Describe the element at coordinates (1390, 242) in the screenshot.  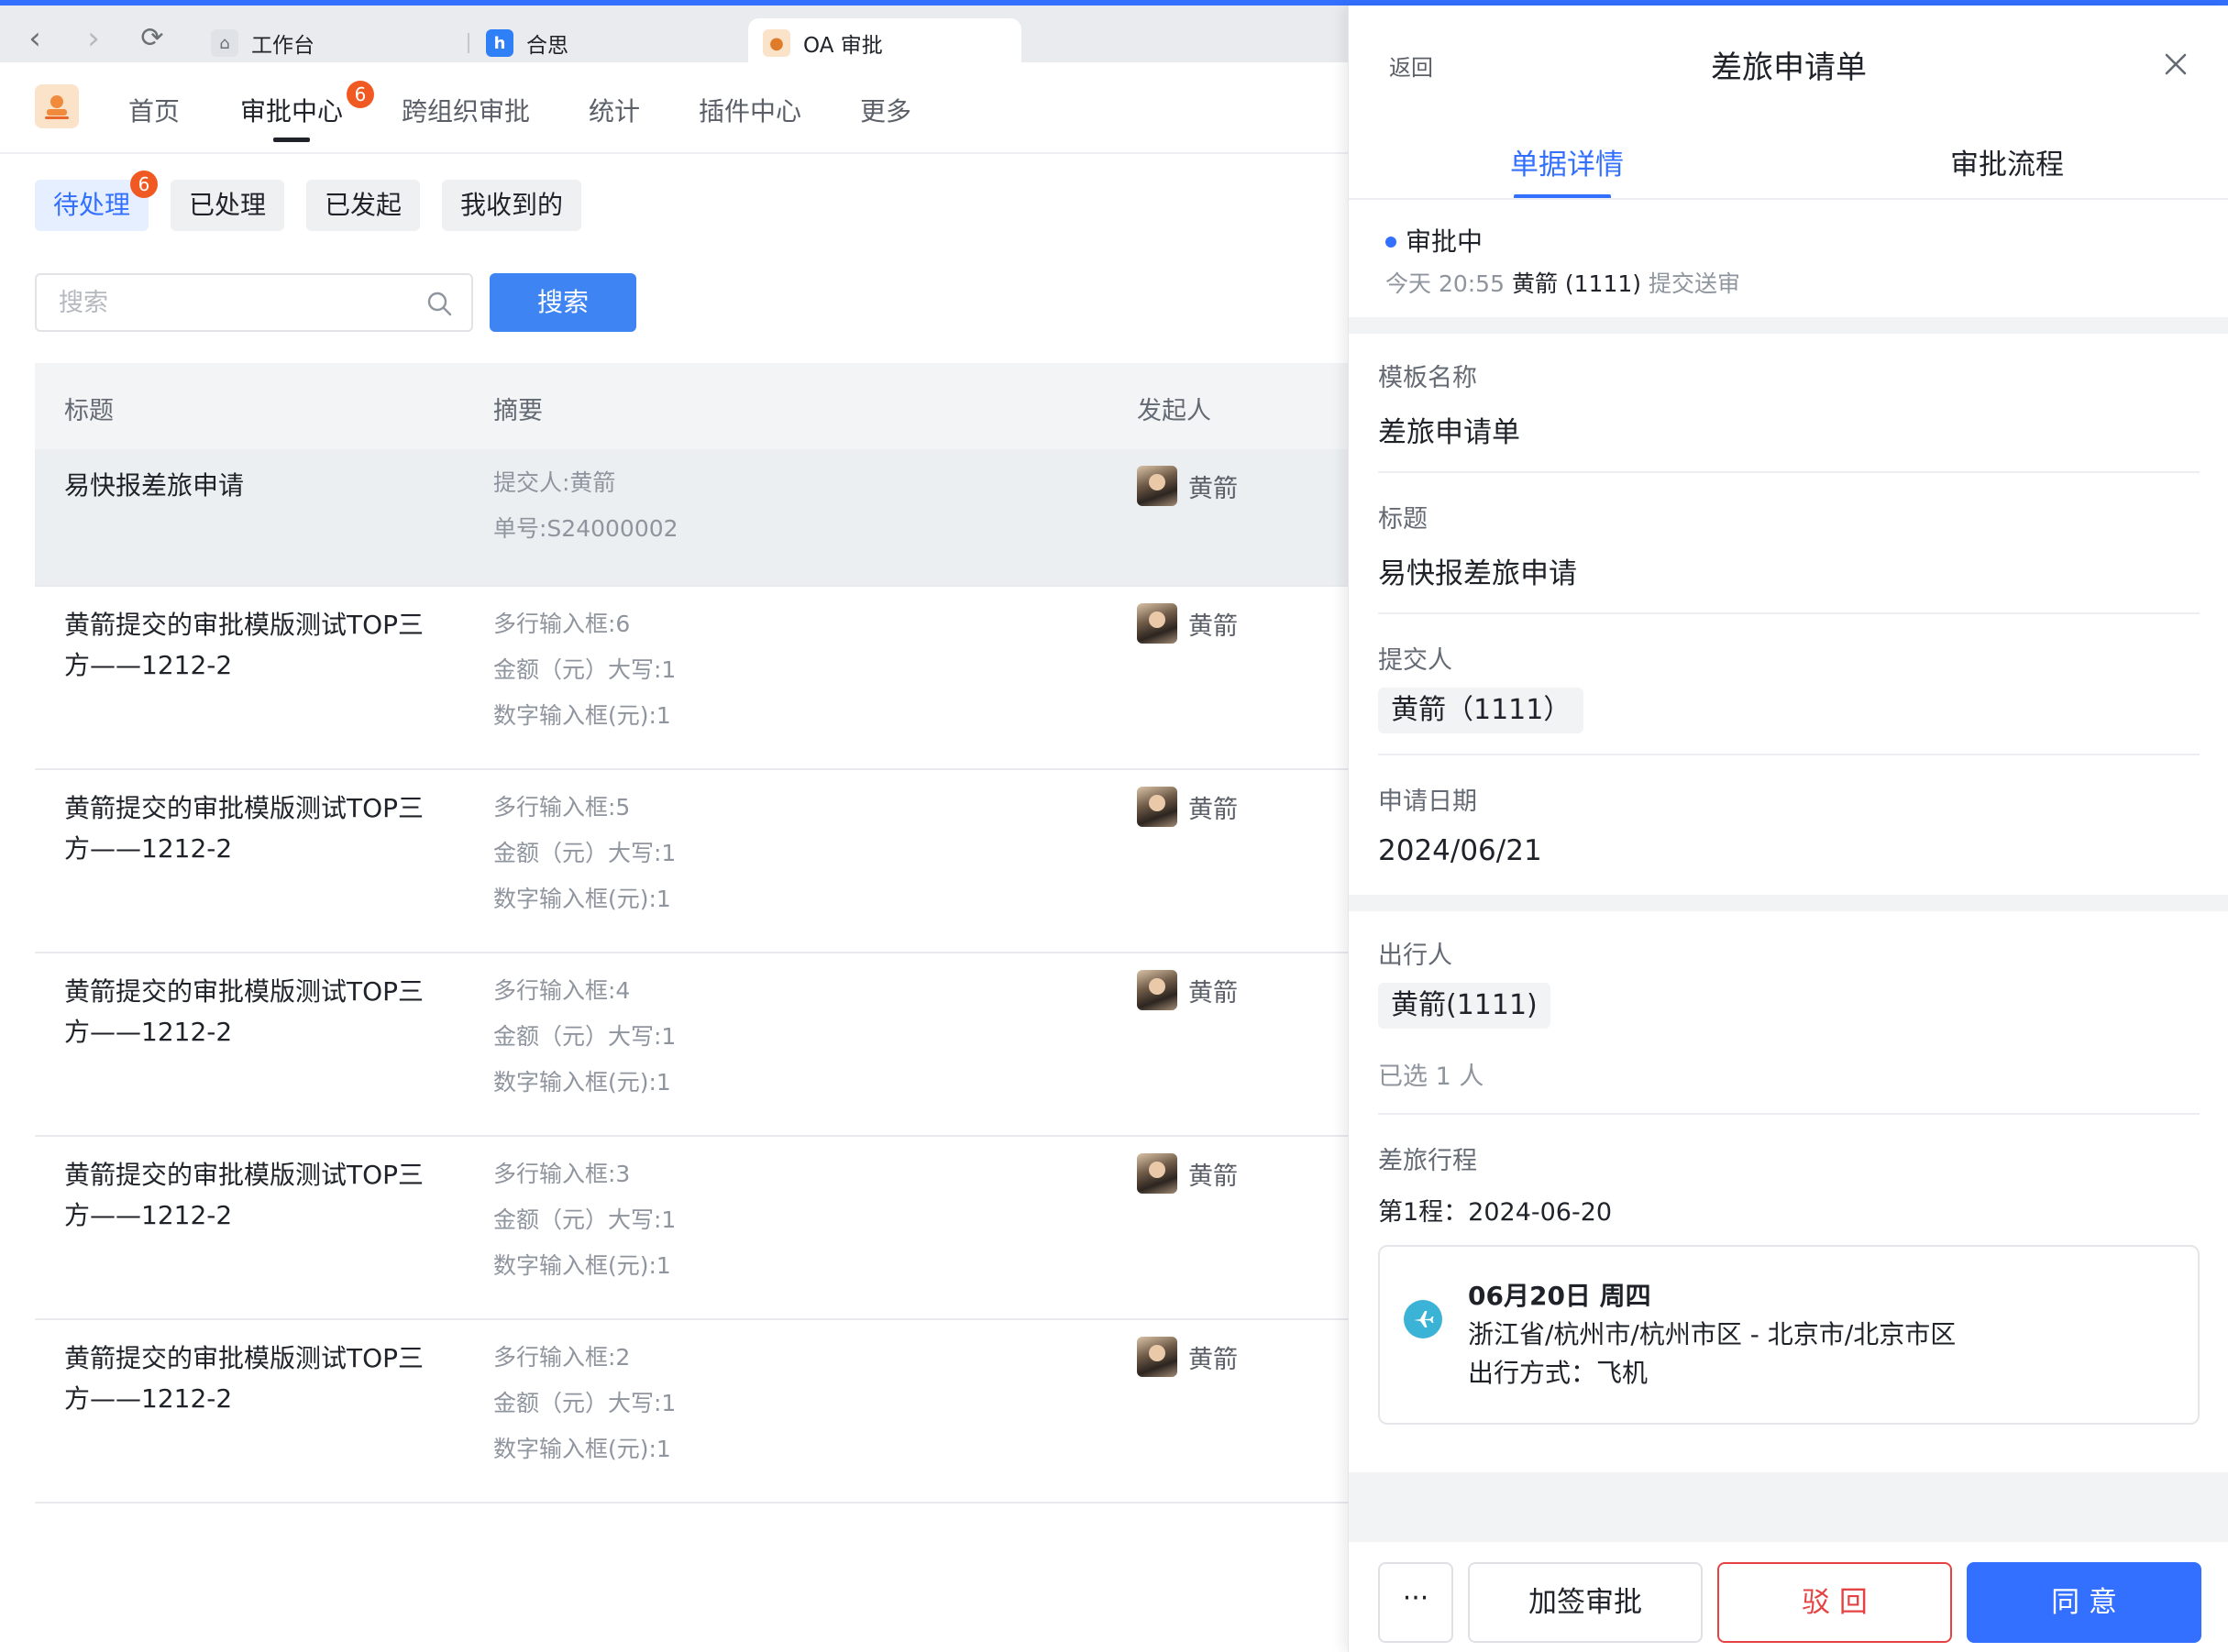
I see `status-dot-icon` at that location.